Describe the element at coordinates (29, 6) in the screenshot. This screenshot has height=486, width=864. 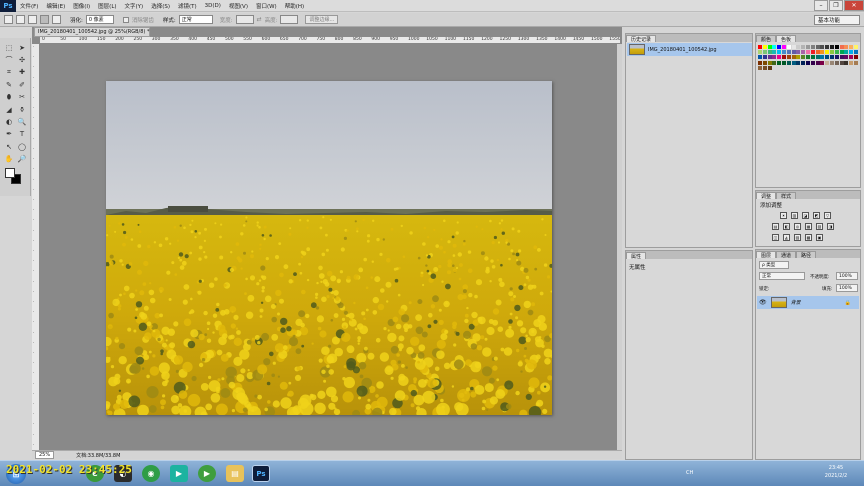
I see `menu-file: 文件(F)` at that location.